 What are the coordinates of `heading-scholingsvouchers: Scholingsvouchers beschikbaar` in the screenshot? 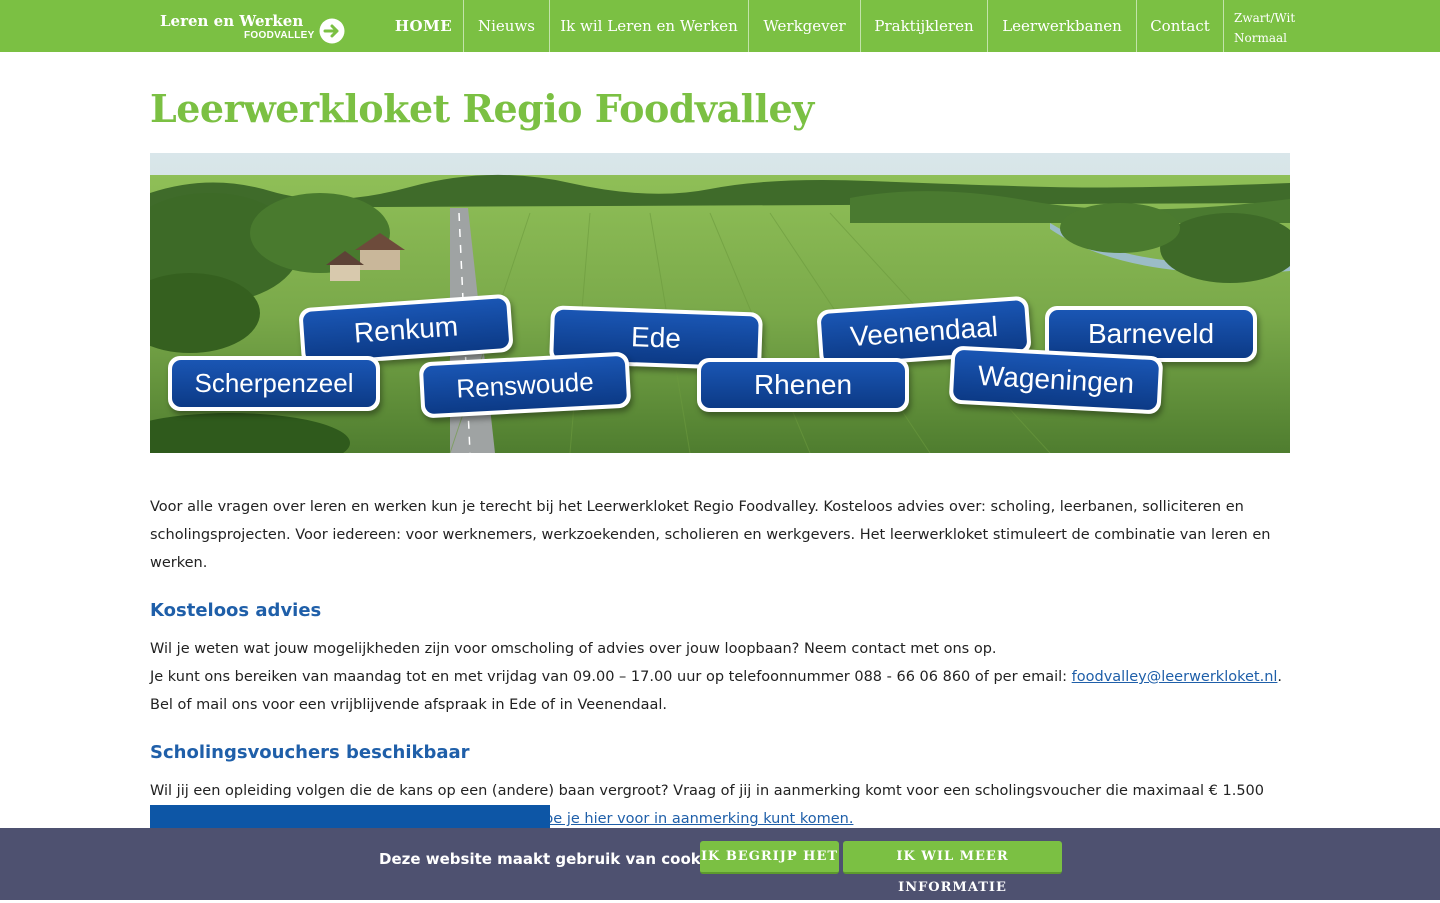 It's located at (310, 752).